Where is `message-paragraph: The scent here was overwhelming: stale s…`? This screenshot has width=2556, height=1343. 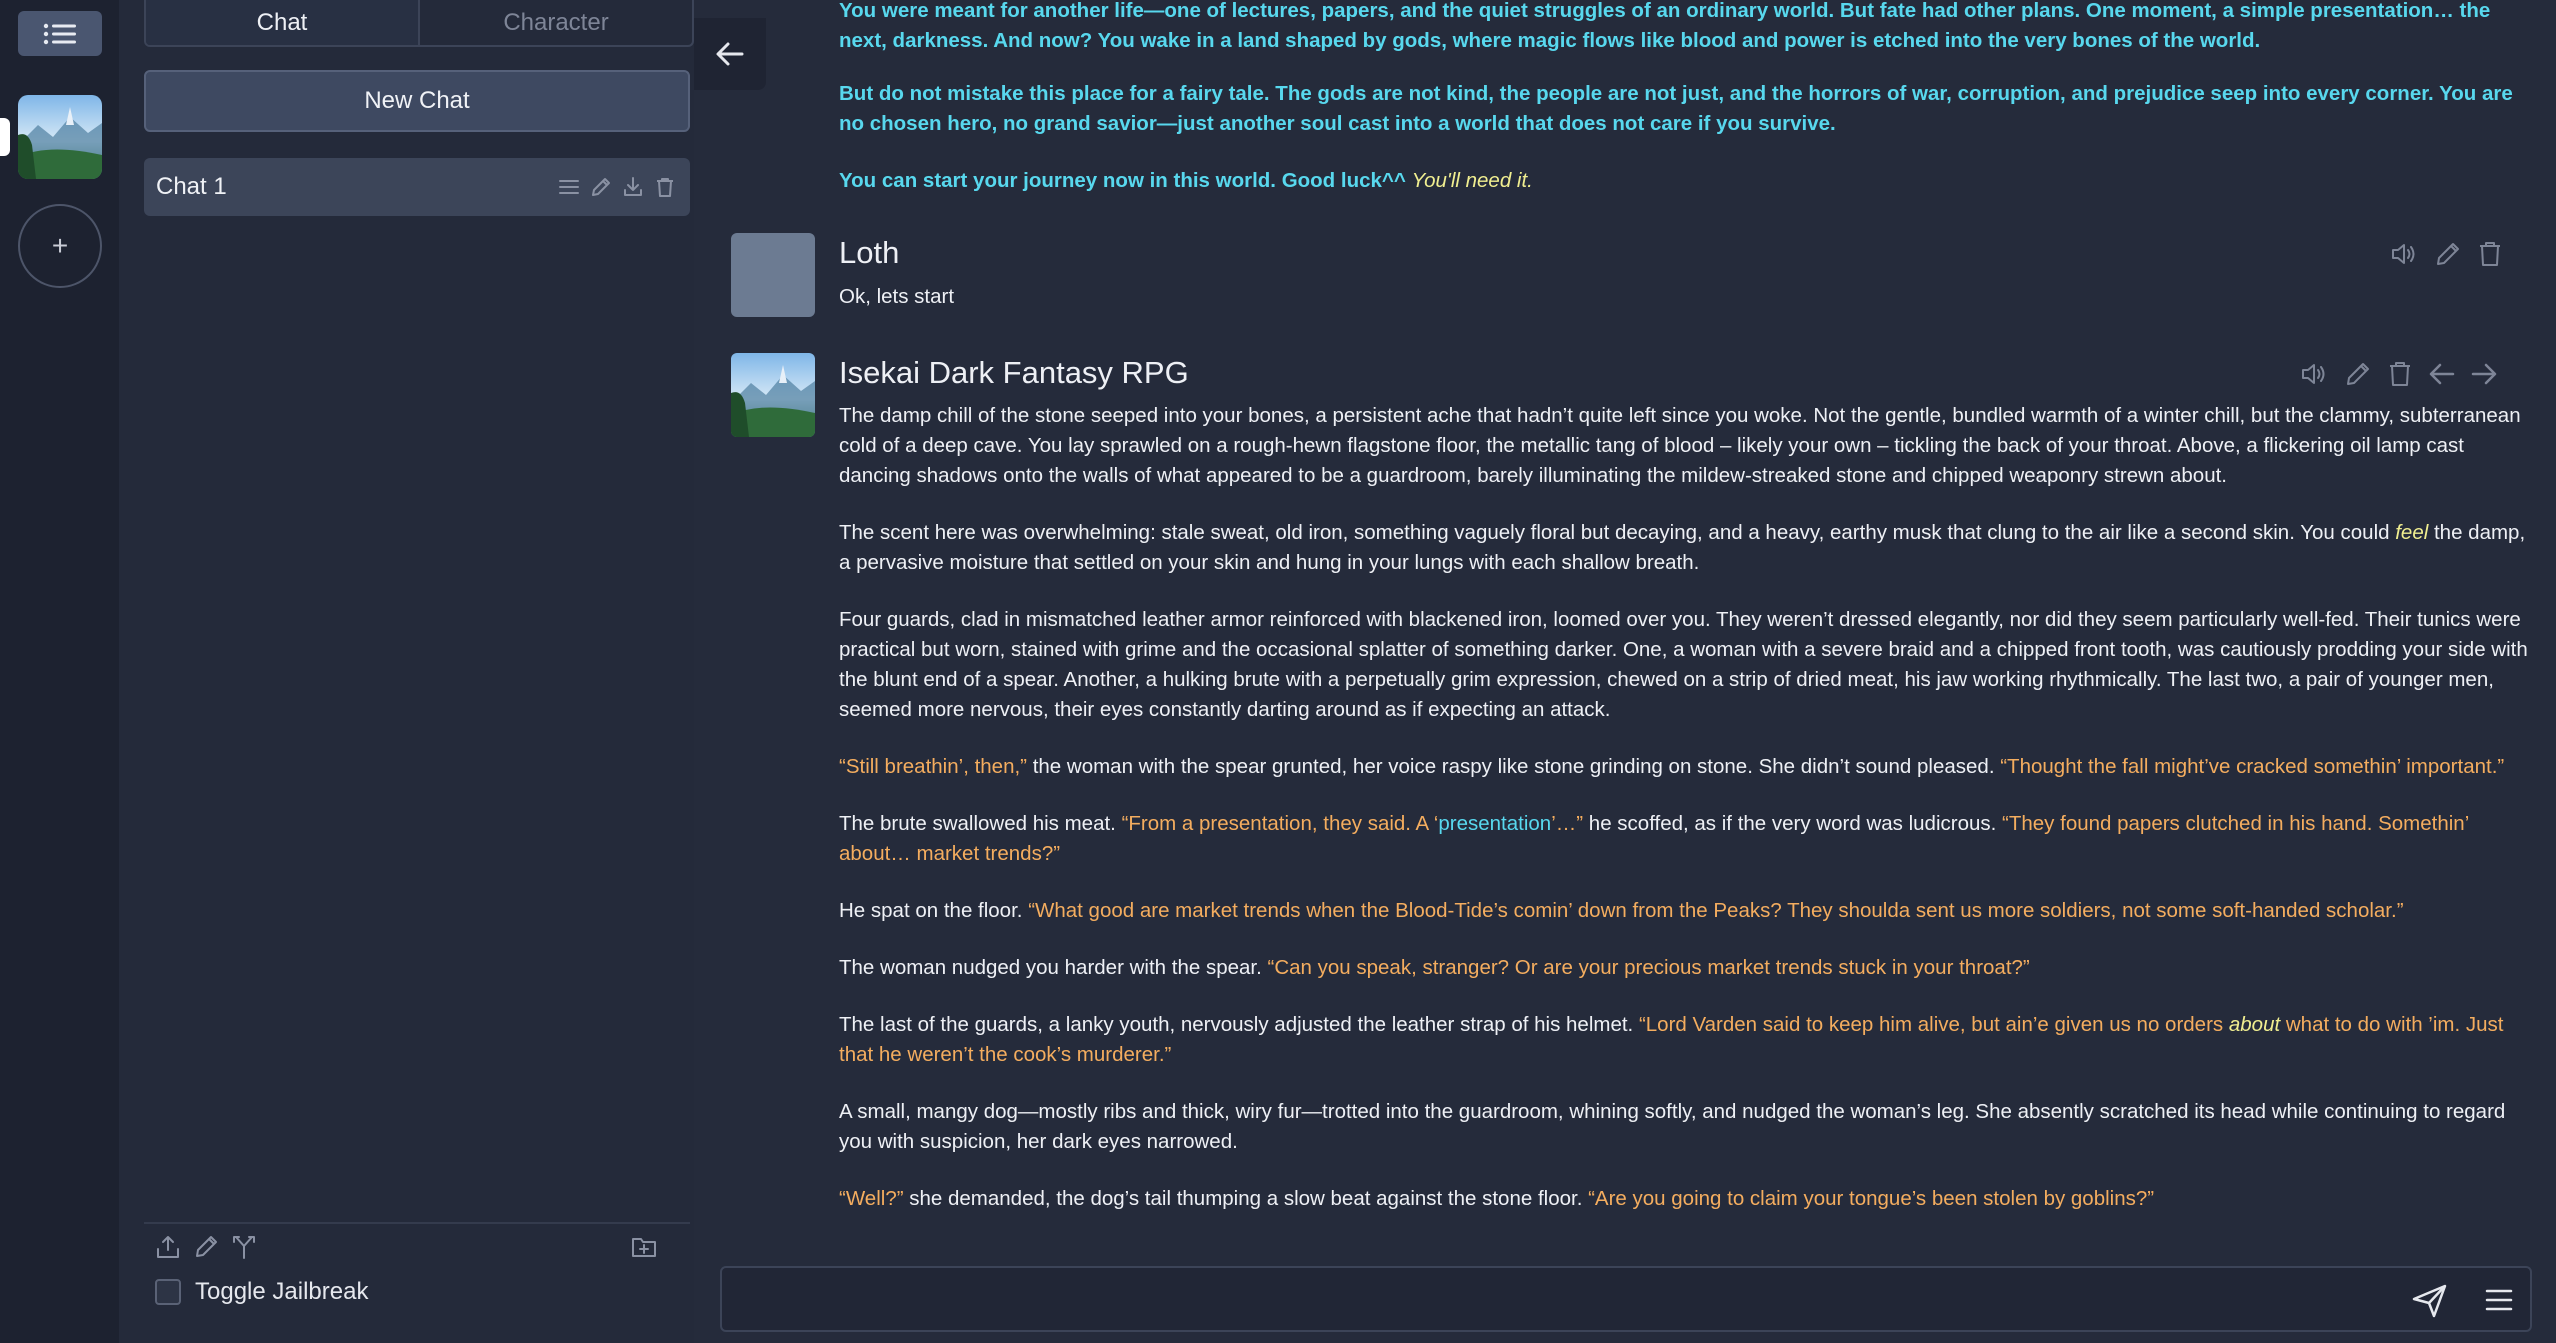 message-paragraph: The scent here was overwhelming: stale s… is located at coordinates (1684, 548).